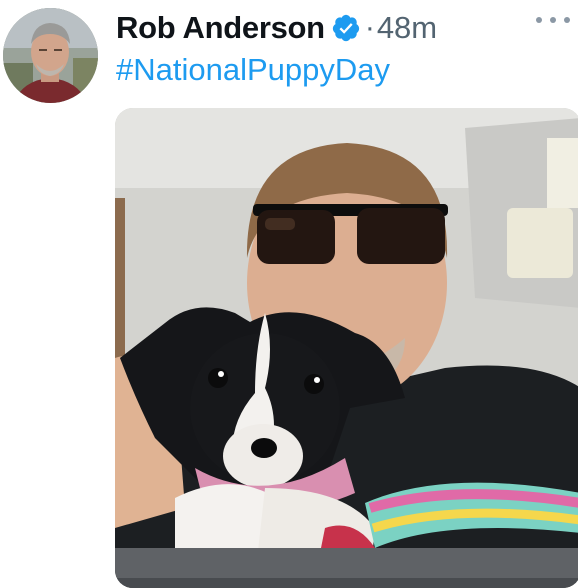 The image size is (578, 588). Describe the element at coordinates (220, 28) in the screenshot. I see `author-name: Rob Anderson` at that location.